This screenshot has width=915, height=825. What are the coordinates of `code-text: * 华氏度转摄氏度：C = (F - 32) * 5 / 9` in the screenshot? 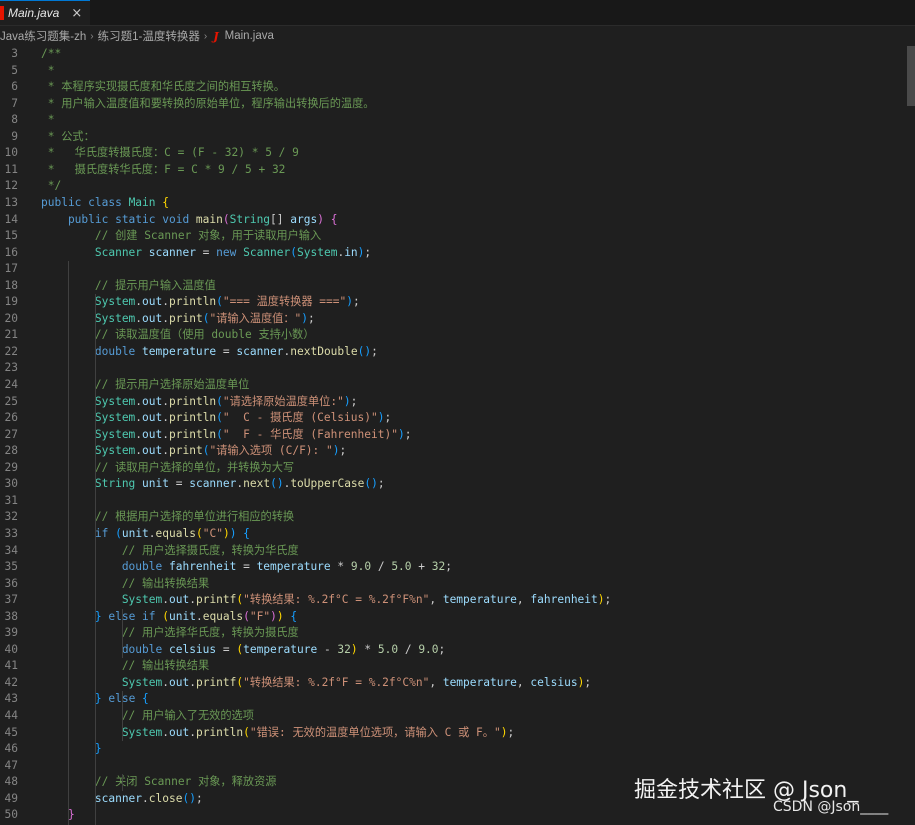 It's located at (170, 153).